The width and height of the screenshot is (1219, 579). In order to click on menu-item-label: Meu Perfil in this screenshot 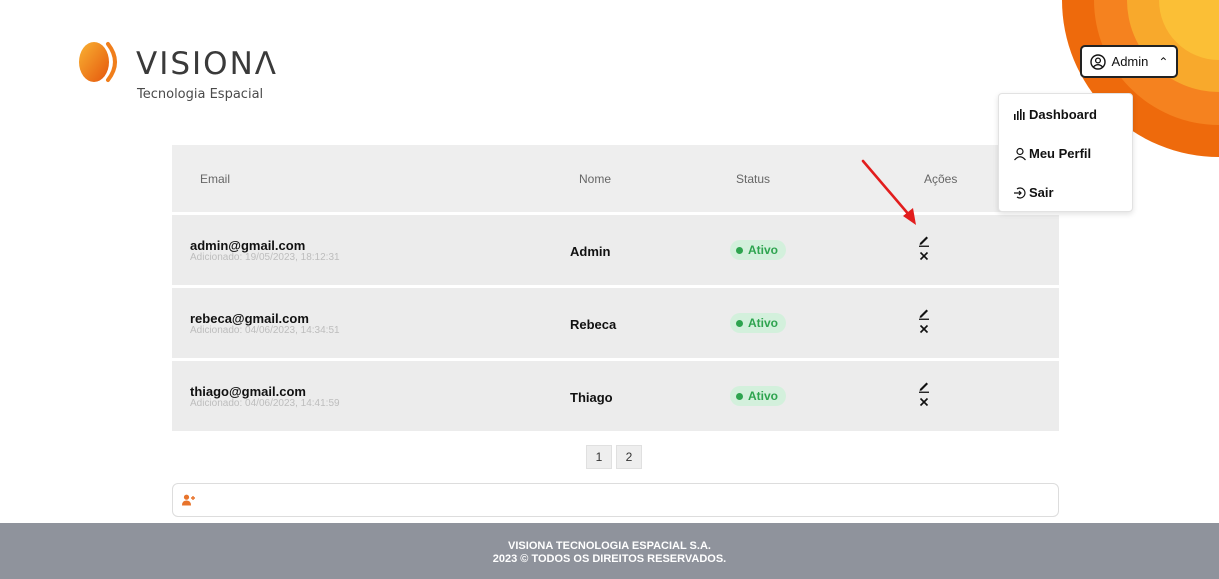, I will do `click(1060, 153)`.